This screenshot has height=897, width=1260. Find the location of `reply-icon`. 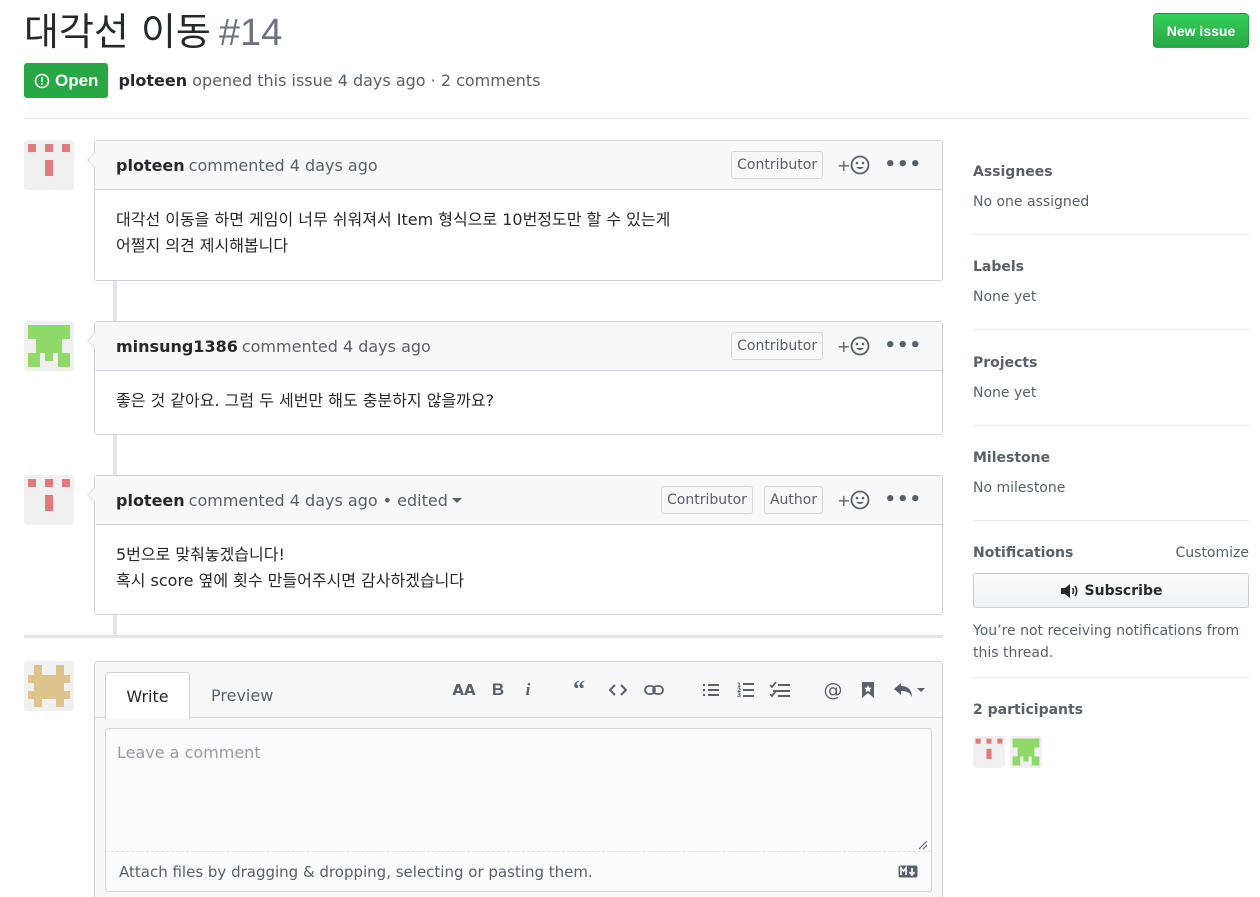

reply-icon is located at coordinates (910, 690).